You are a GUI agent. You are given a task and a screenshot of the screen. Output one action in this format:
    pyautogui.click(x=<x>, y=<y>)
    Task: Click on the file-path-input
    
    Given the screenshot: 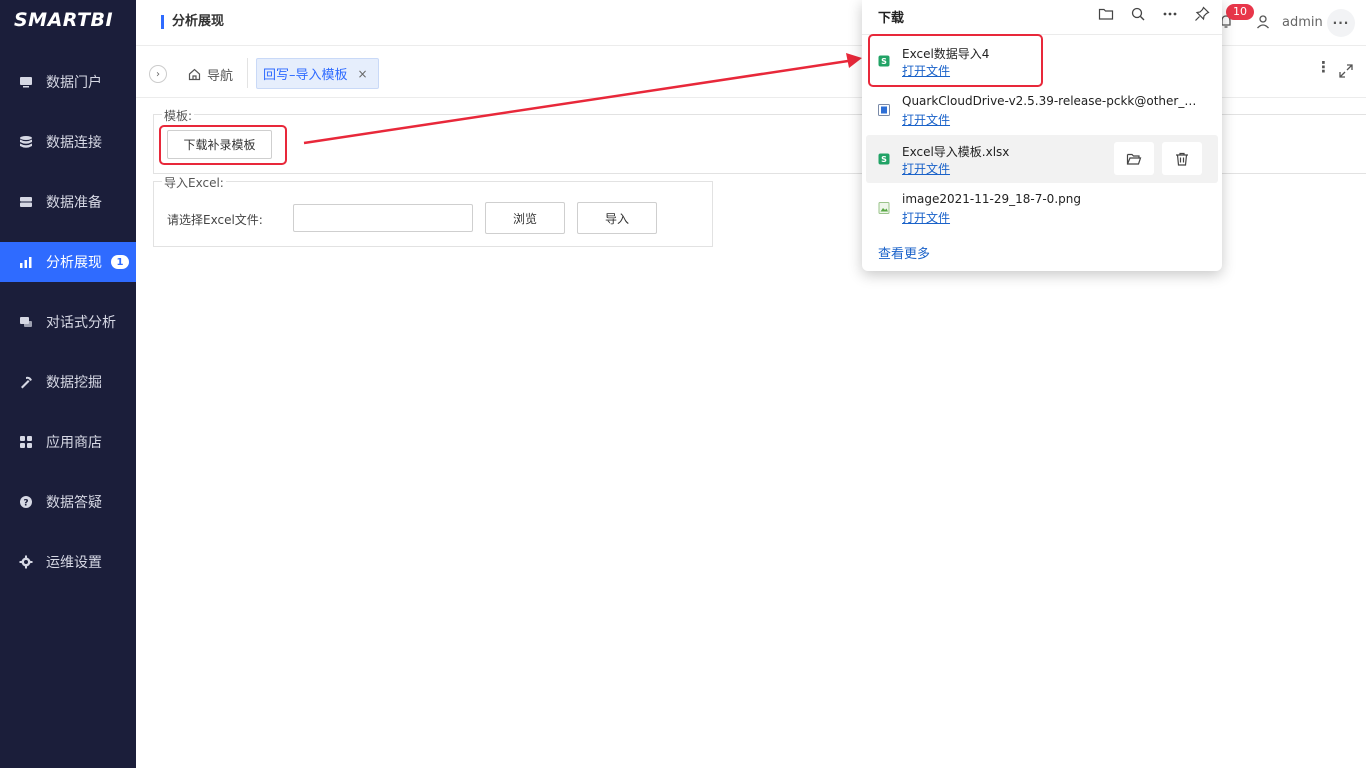 What is the action you would take?
    pyautogui.click(x=383, y=218)
    